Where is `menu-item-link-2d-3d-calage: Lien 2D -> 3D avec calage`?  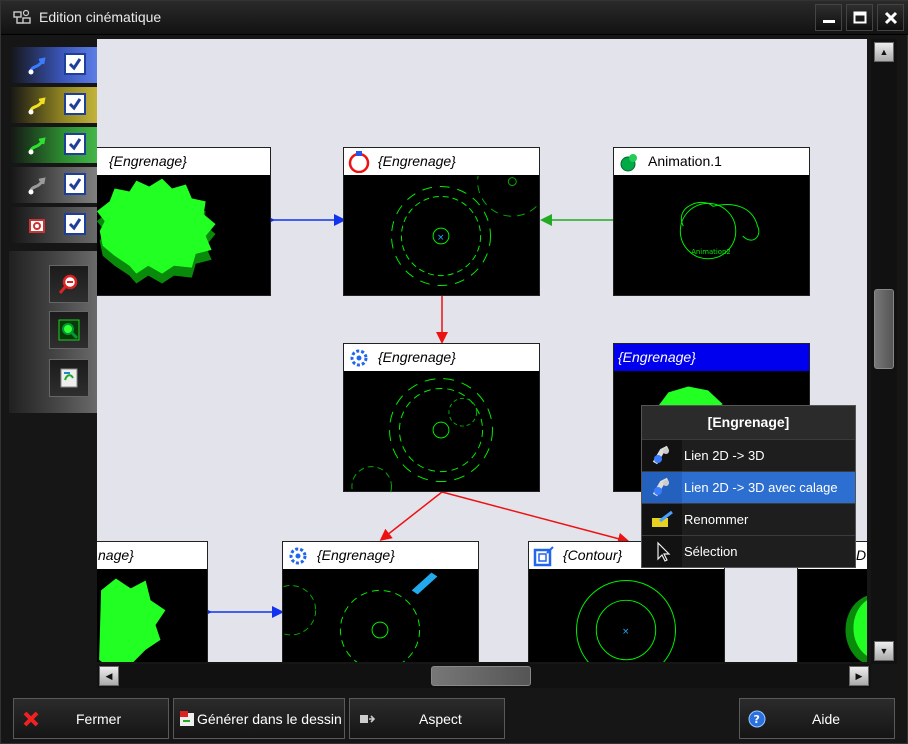
menu-item-link-2d-3d-calage: Lien 2D -> 3D avec calage is located at coordinates (748, 487).